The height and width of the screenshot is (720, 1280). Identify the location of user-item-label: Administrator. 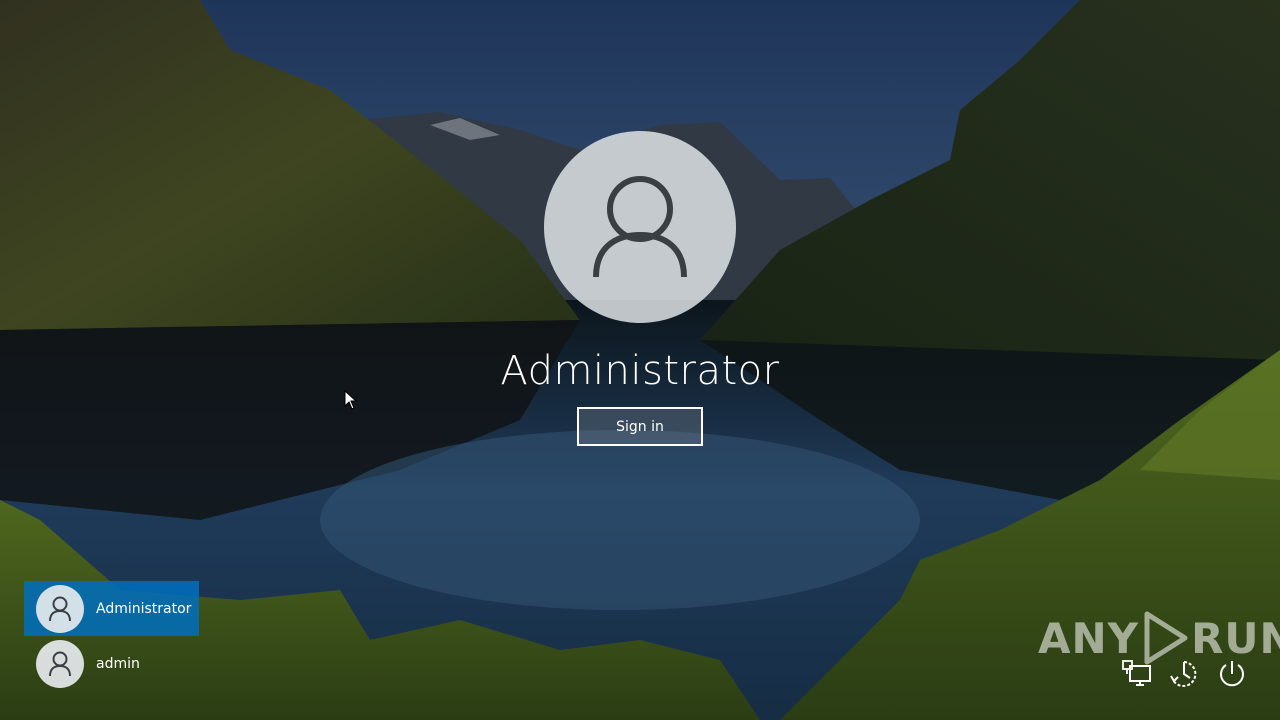
(144, 608).